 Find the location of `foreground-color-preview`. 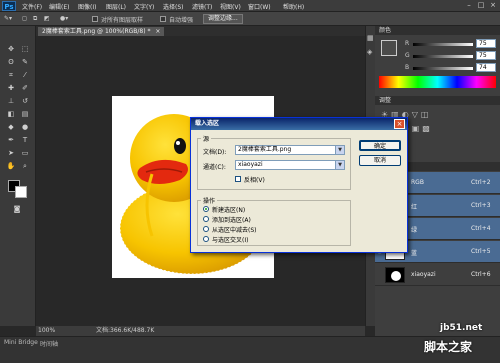

foreground-color-preview is located at coordinates (389, 48).